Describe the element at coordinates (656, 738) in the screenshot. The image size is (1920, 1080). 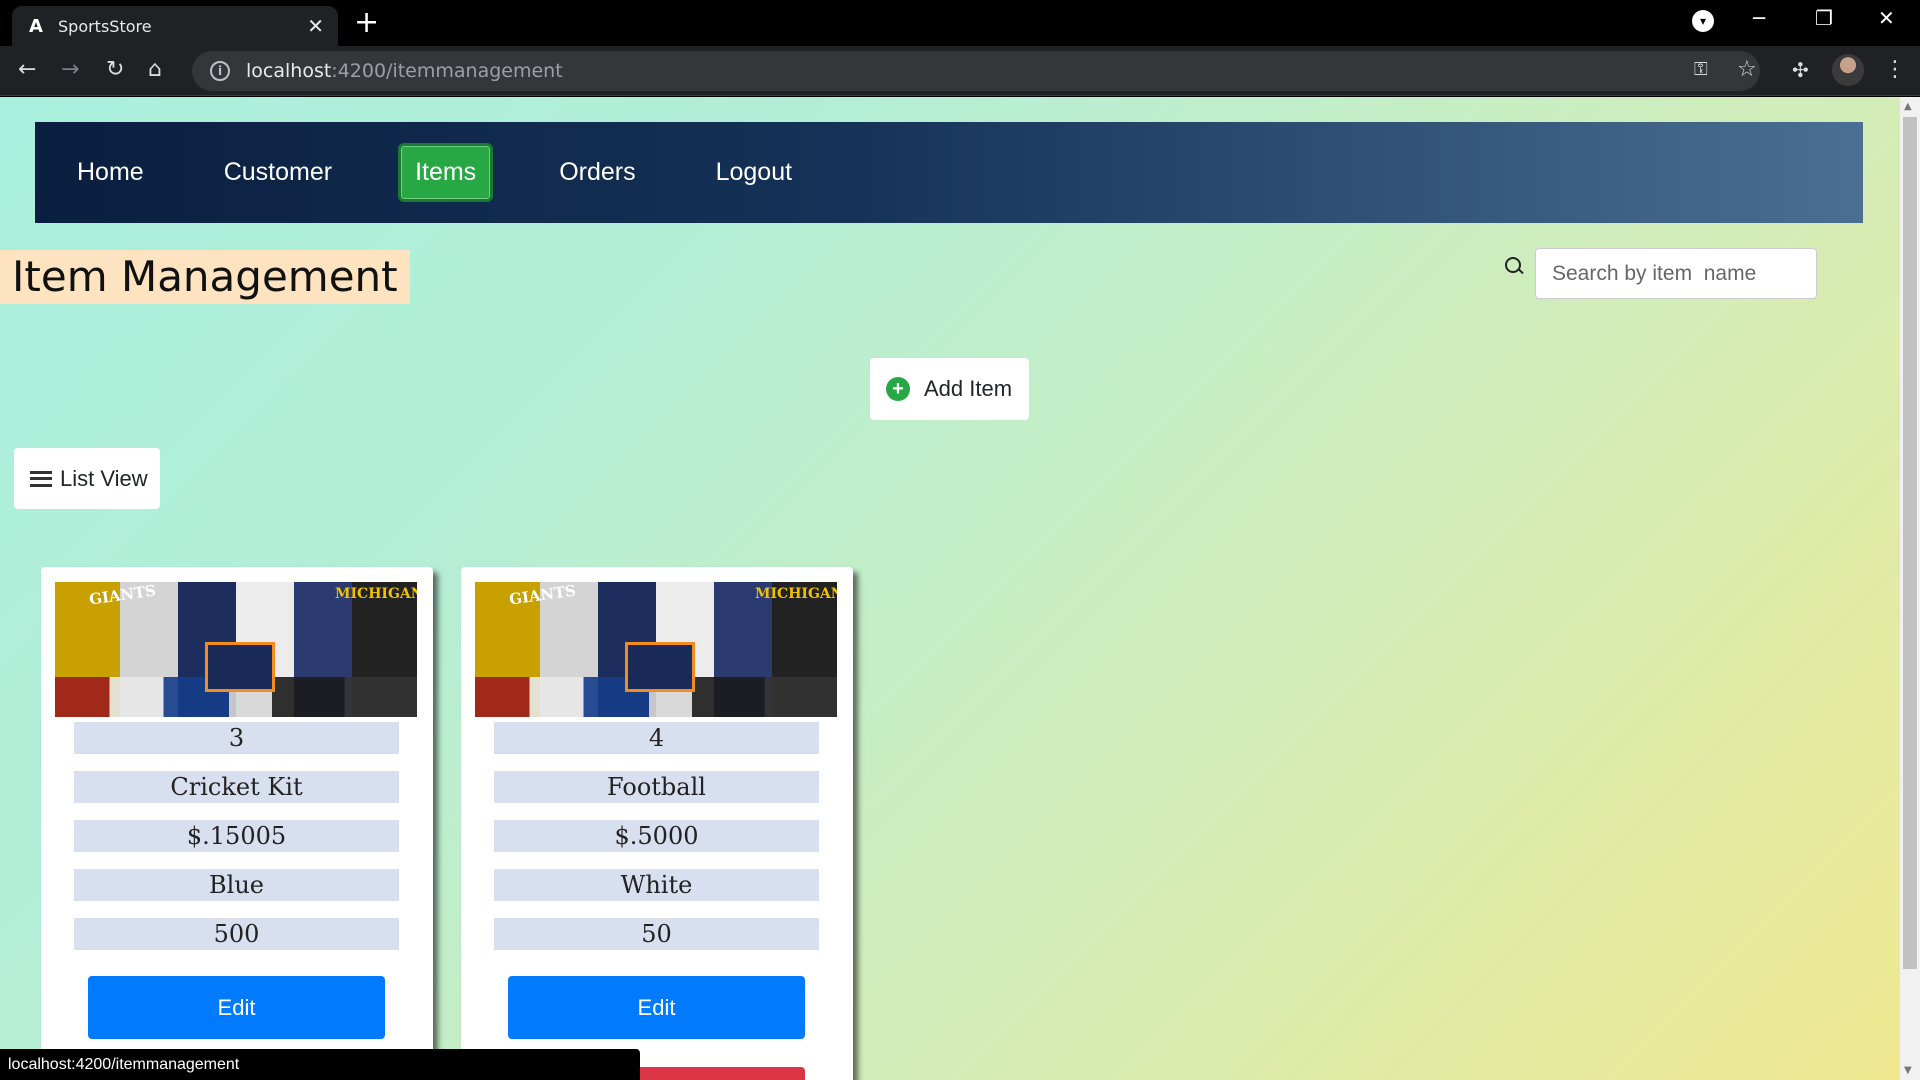
I see `item-id: 4` at that location.